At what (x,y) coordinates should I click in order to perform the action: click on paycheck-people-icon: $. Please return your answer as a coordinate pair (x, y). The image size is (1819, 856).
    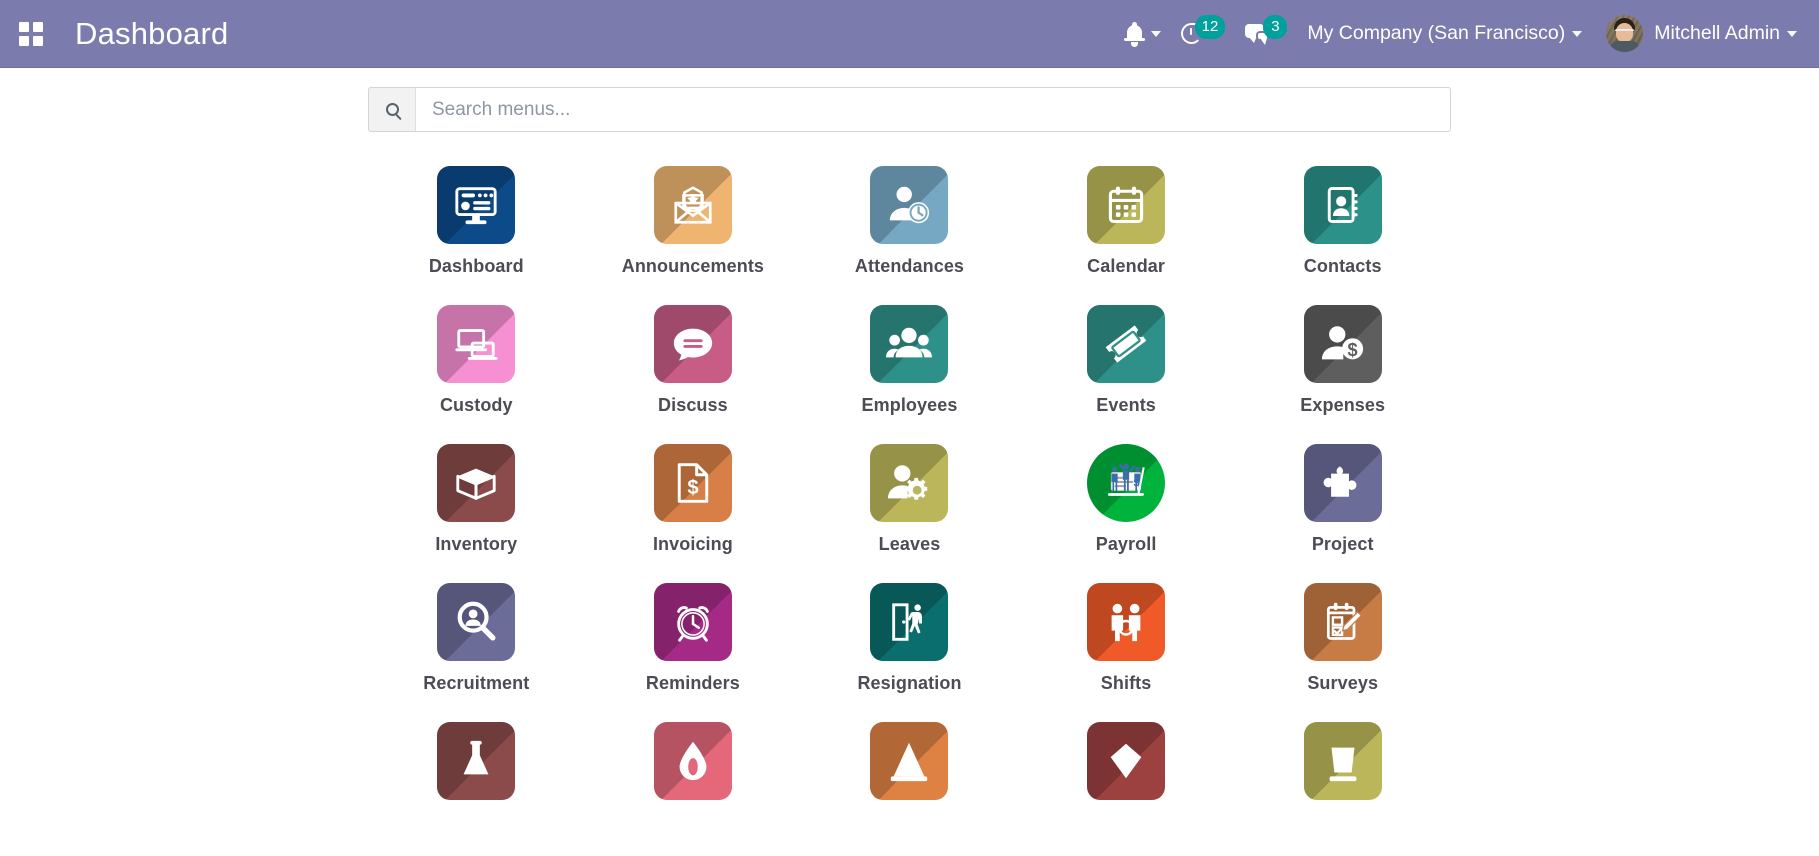
    Looking at the image, I should click on (1126, 483).